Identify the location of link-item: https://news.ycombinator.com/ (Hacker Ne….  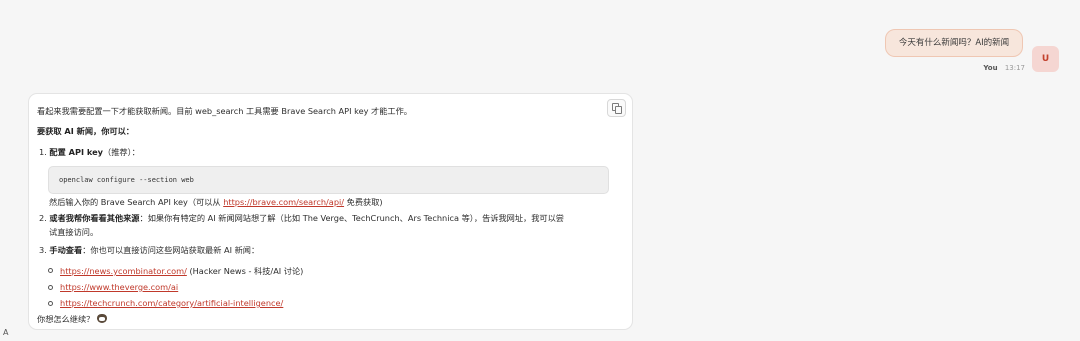
(181, 271).